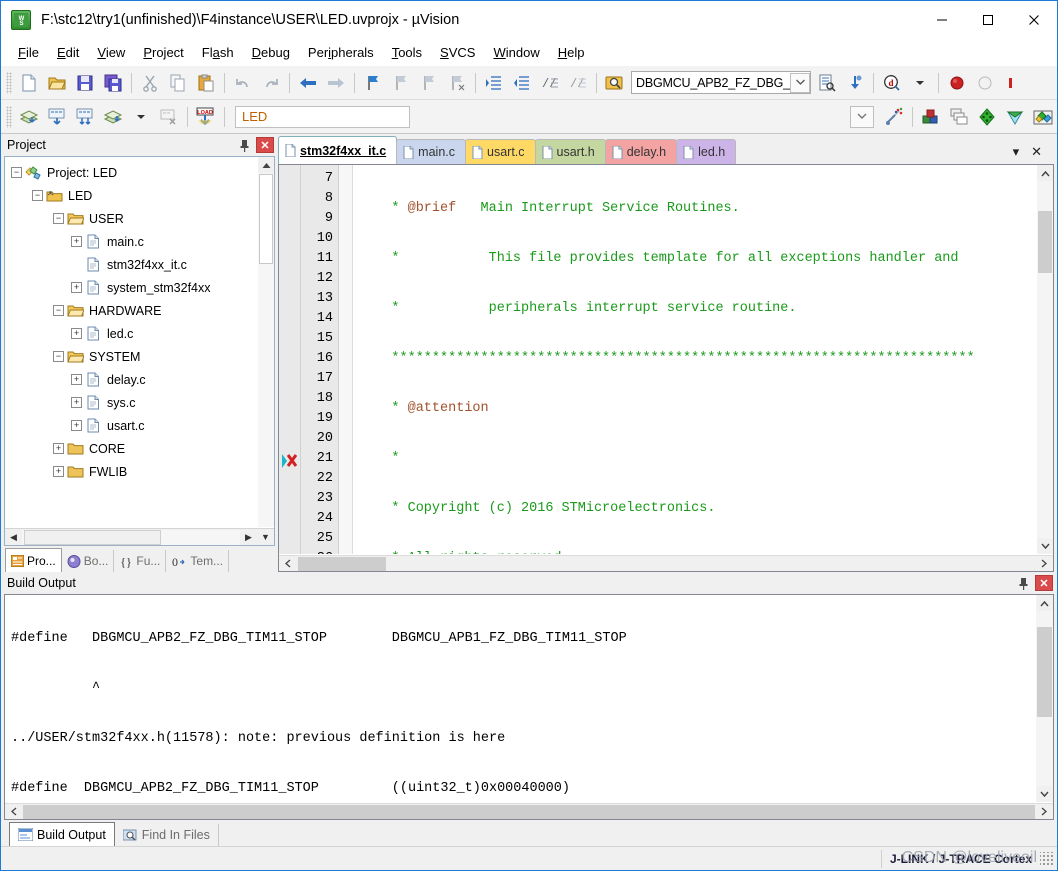  What do you see at coordinates (931, 117) in the screenshot?
I see `manage-project-items-icon` at bounding box center [931, 117].